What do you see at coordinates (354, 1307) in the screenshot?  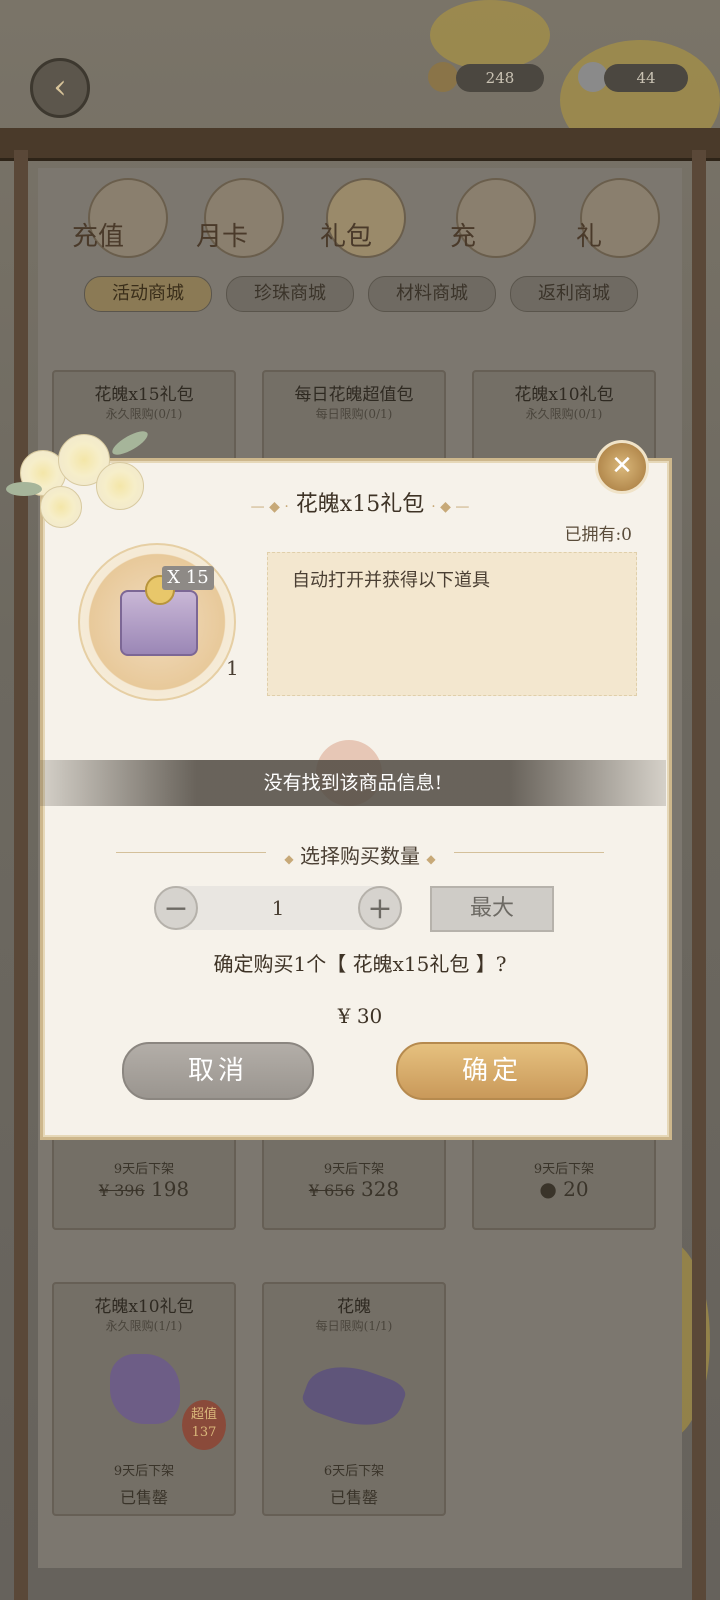 I see `card-title: 花魄` at bounding box center [354, 1307].